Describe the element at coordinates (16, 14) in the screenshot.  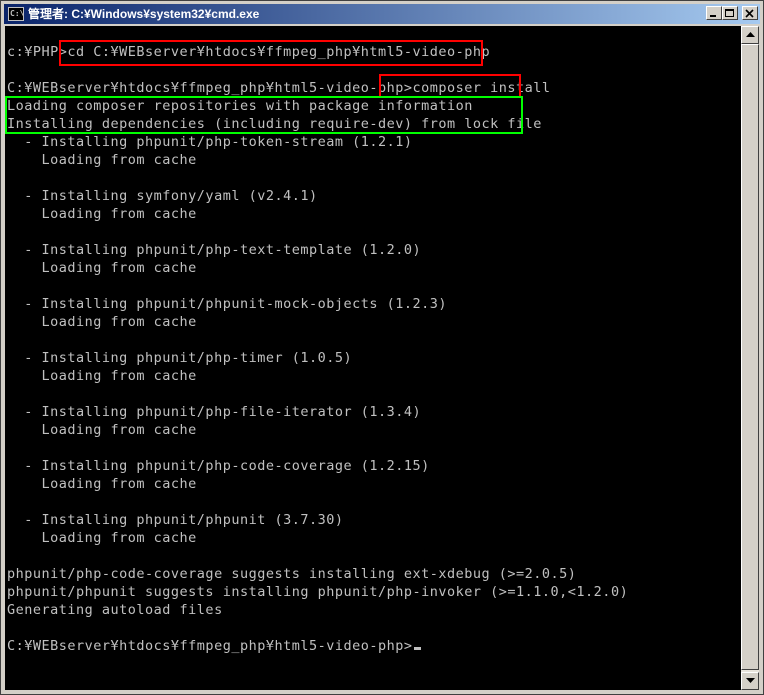
I see `console-icon: C:\` at that location.